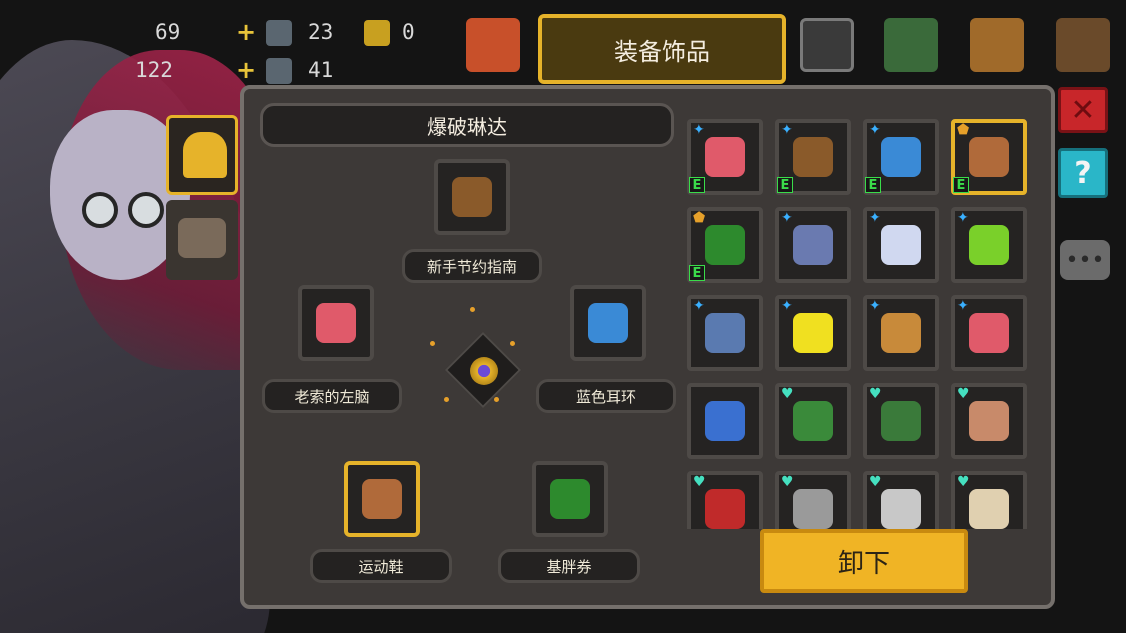  What do you see at coordinates (493, 45) in the screenshot?
I see `gift-icon` at bounding box center [493, 45].